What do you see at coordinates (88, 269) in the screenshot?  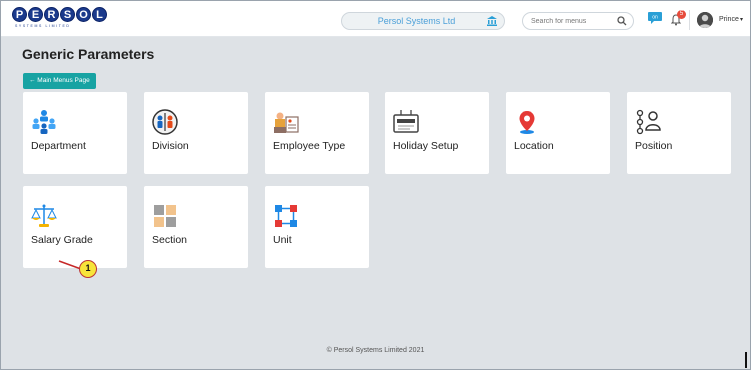 I see `callout-marker: 1` at bounding box center [88, 269].